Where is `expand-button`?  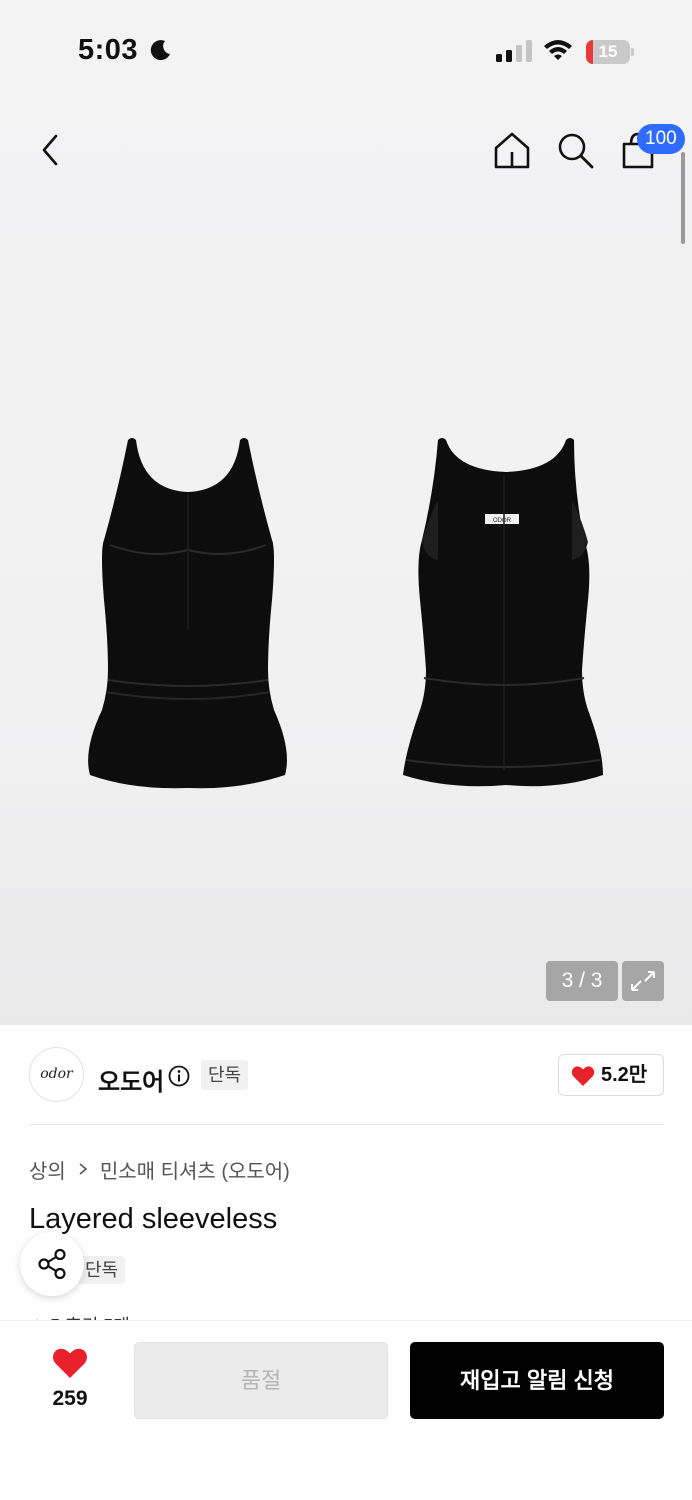 expand-button is located at coordinates (643, 981).